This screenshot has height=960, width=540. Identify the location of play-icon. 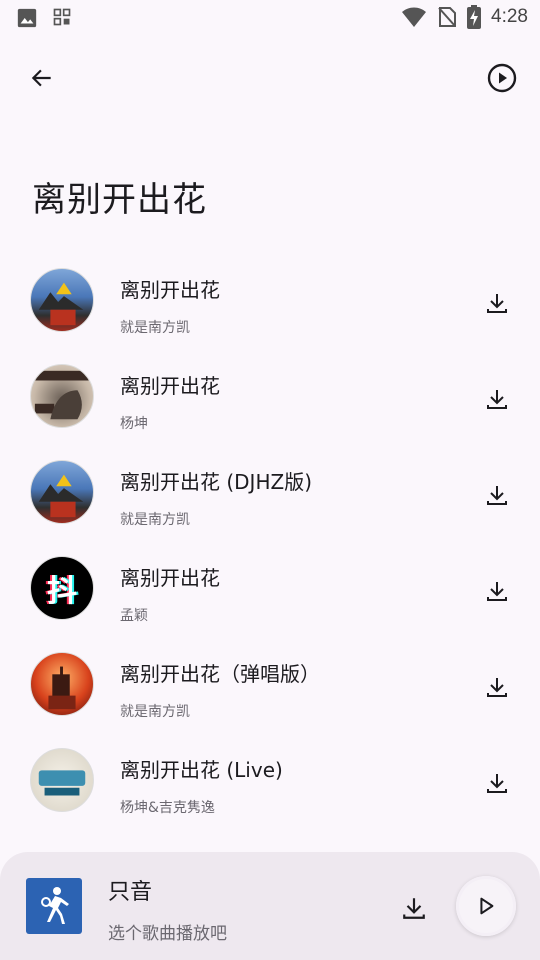
(486, 906).